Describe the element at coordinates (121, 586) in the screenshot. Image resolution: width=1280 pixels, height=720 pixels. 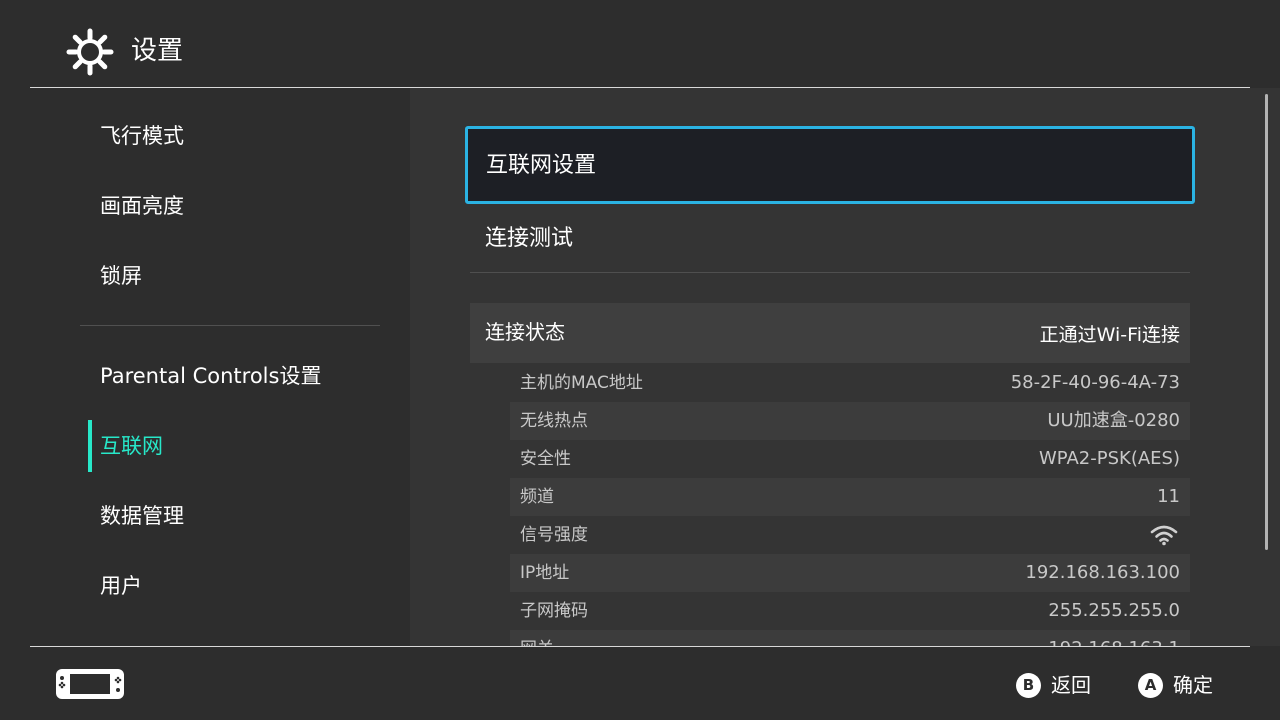
I see `sidebar-item-users: 用户` at that location.